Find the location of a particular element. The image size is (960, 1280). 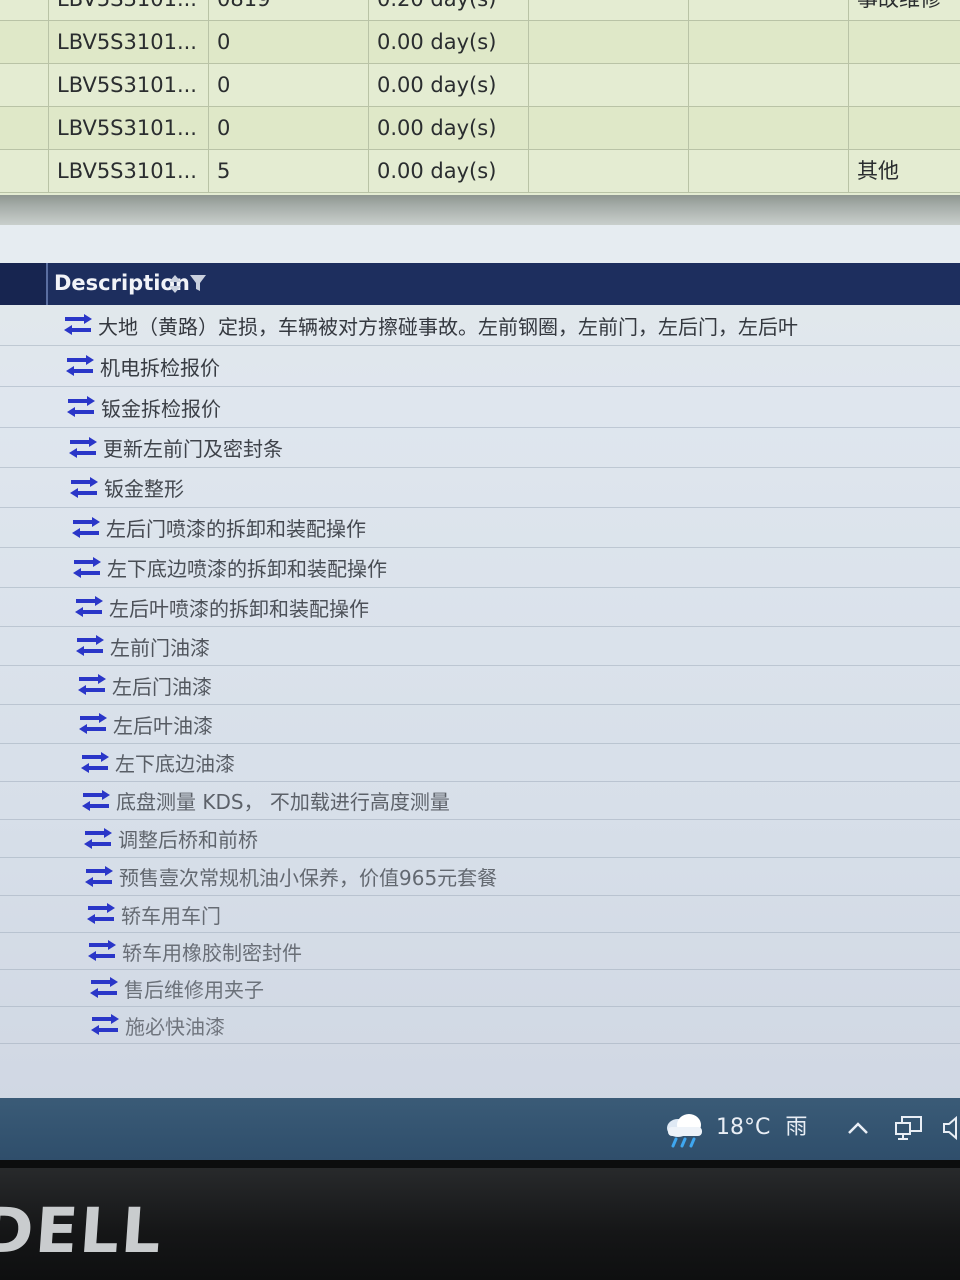

description-row: 机电拆检报价 is located at coordinates (480, 366).